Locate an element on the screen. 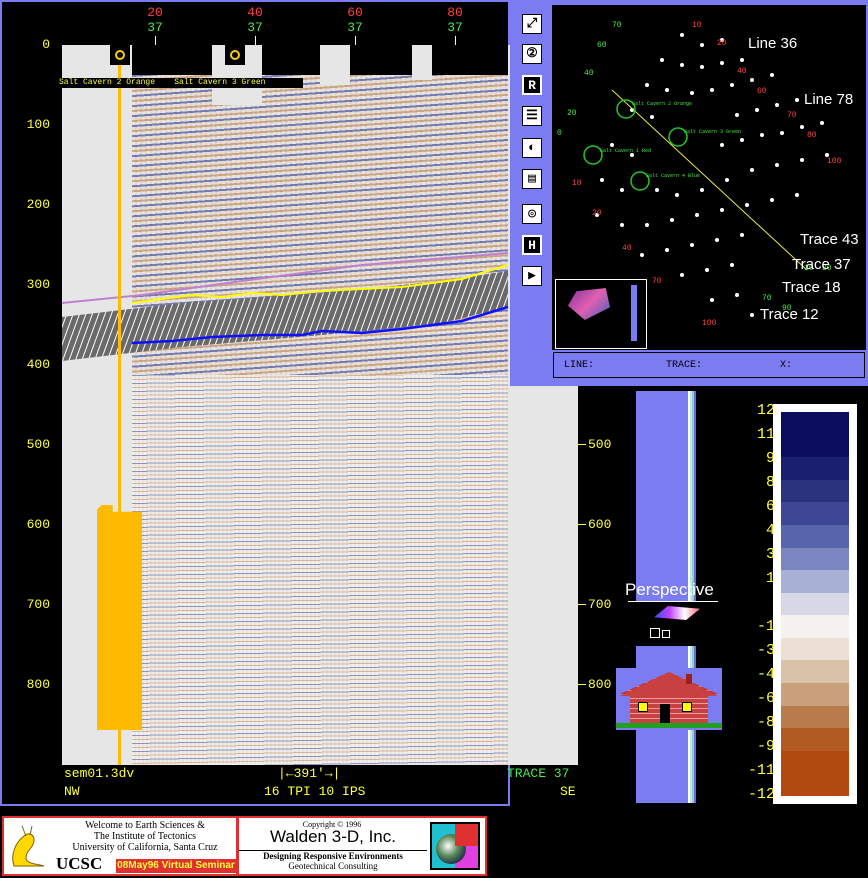 The image size is (868, 878). direction-nw: NW is located at coordinates (72, 791).